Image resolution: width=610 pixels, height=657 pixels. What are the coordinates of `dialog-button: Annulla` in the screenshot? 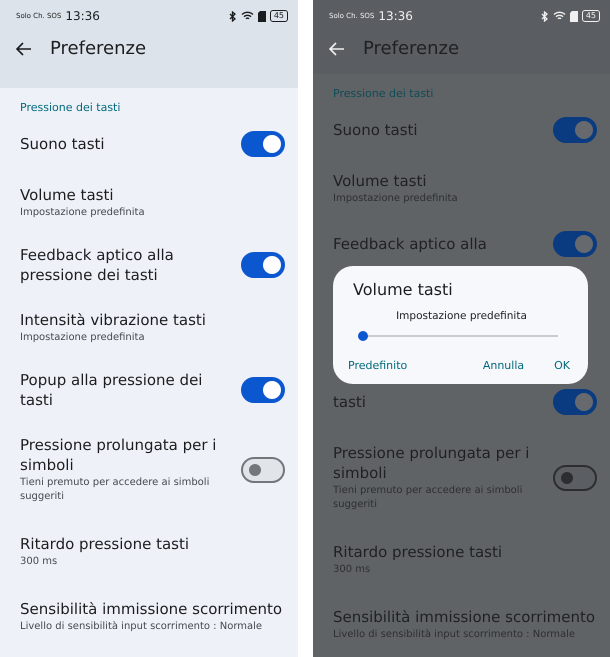 It's located at (503, 365).